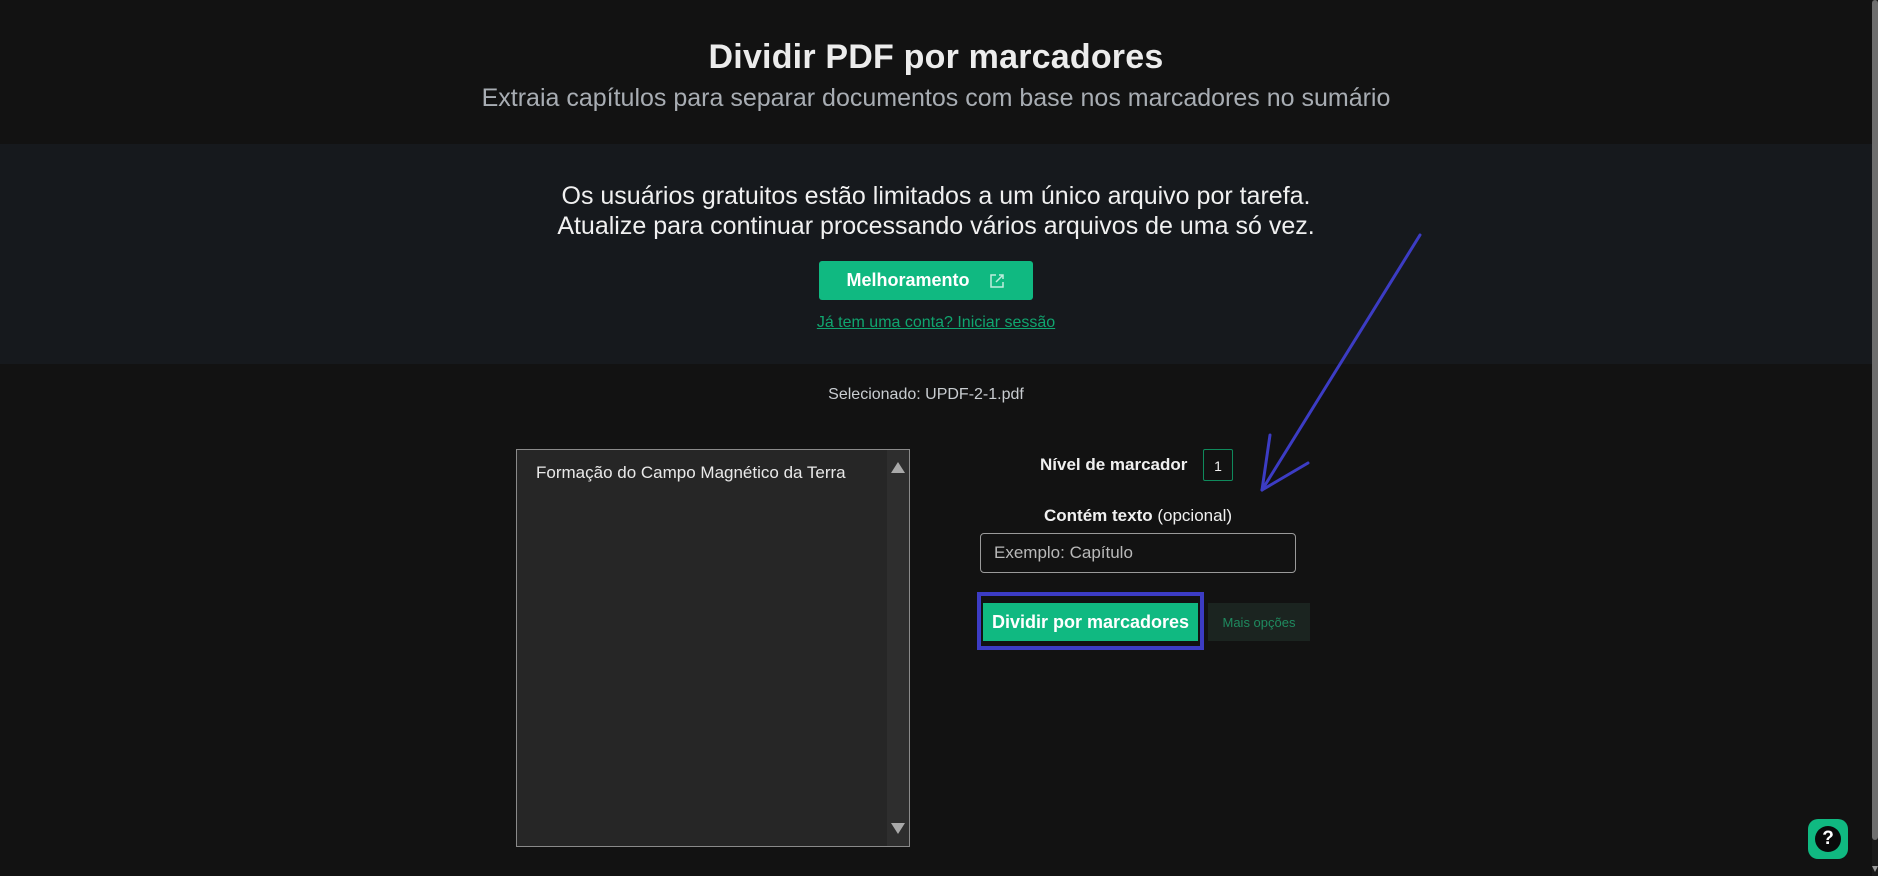 Image resolution: width=1878 pixels, height=876 pixels. Describe the element at coordinates (898, 828) in the screenshot. I see `scroll-down-icon` at that location.